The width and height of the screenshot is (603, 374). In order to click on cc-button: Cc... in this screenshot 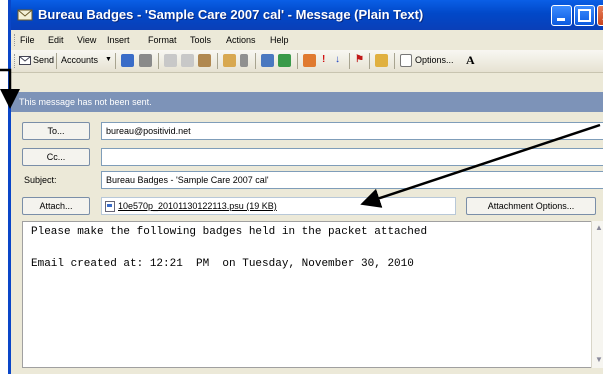, I will do `click(56, 157)`.